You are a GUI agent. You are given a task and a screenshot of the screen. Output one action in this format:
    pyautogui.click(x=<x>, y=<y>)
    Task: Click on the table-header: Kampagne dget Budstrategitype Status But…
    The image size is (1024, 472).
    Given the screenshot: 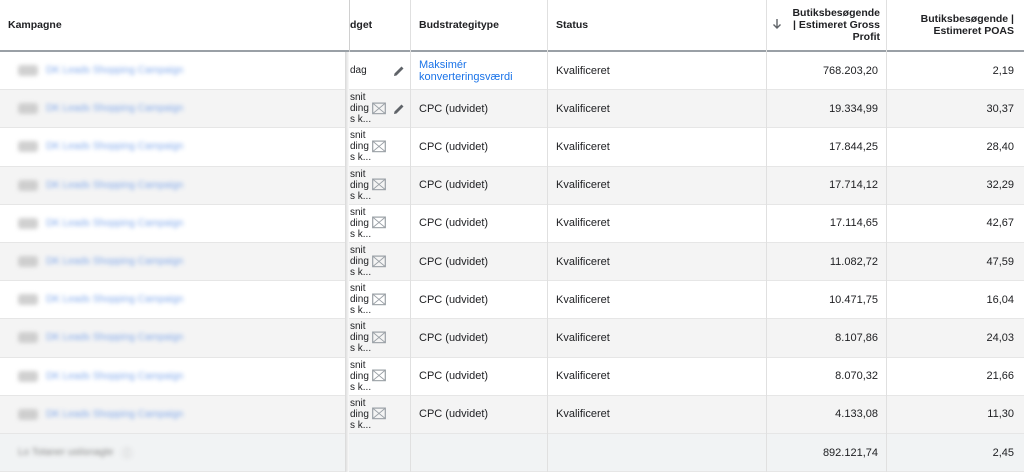 What is the action you would take?
    pyautogui.click(x=512, y=26)
    